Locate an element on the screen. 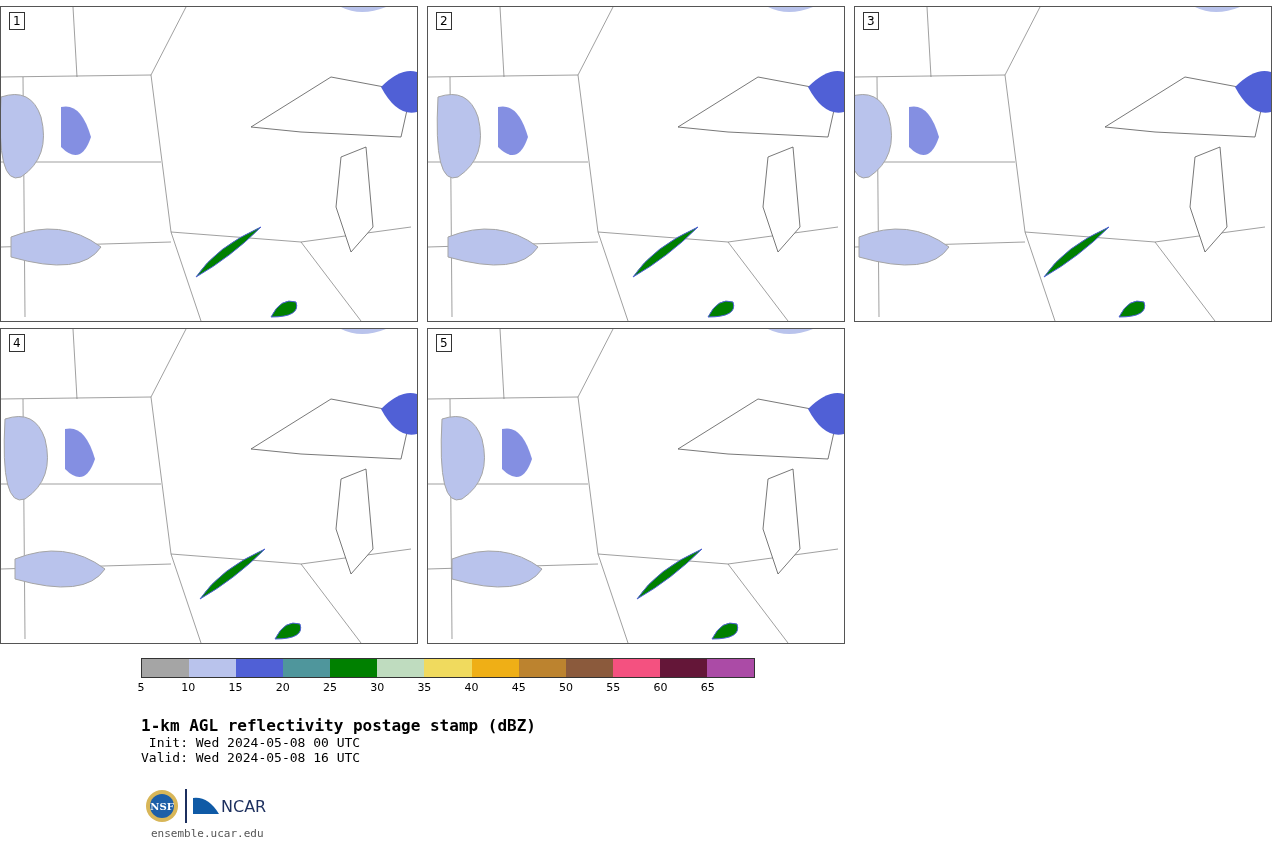 This screenshot has width=1280, height=844. swoosh-icon is located at coordinates (206, 806).